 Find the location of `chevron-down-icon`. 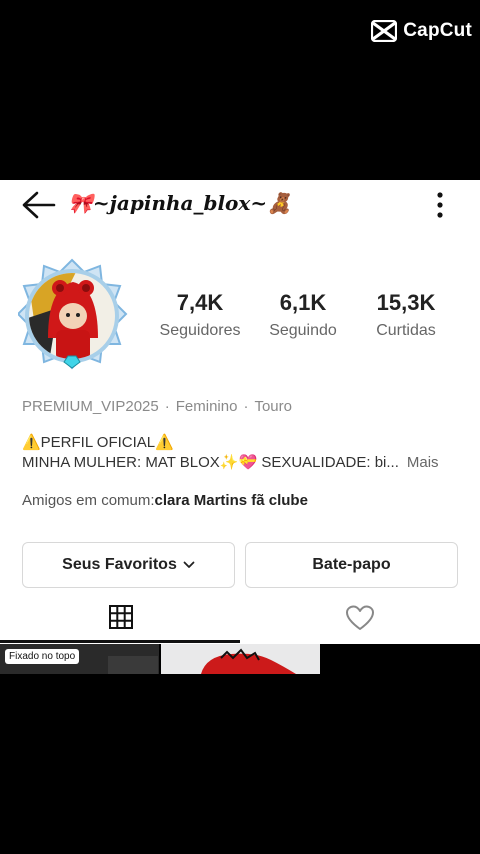

chevron-down-icon is located at coordinates (189, 564).